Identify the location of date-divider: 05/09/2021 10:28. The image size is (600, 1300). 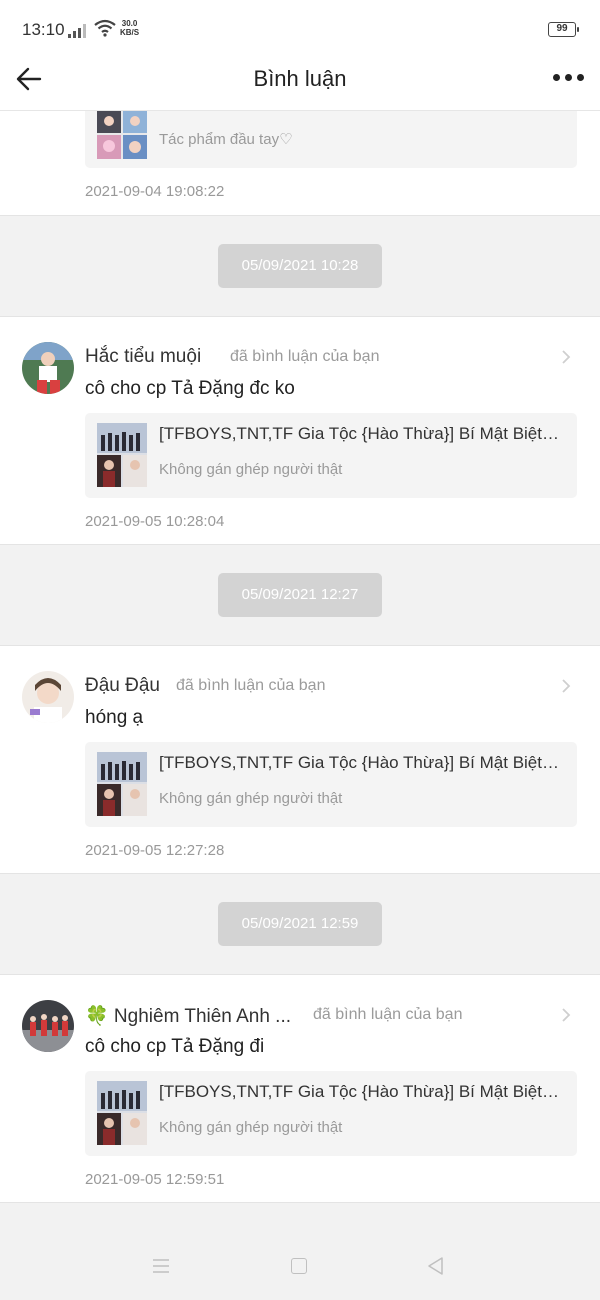
(300, 266).